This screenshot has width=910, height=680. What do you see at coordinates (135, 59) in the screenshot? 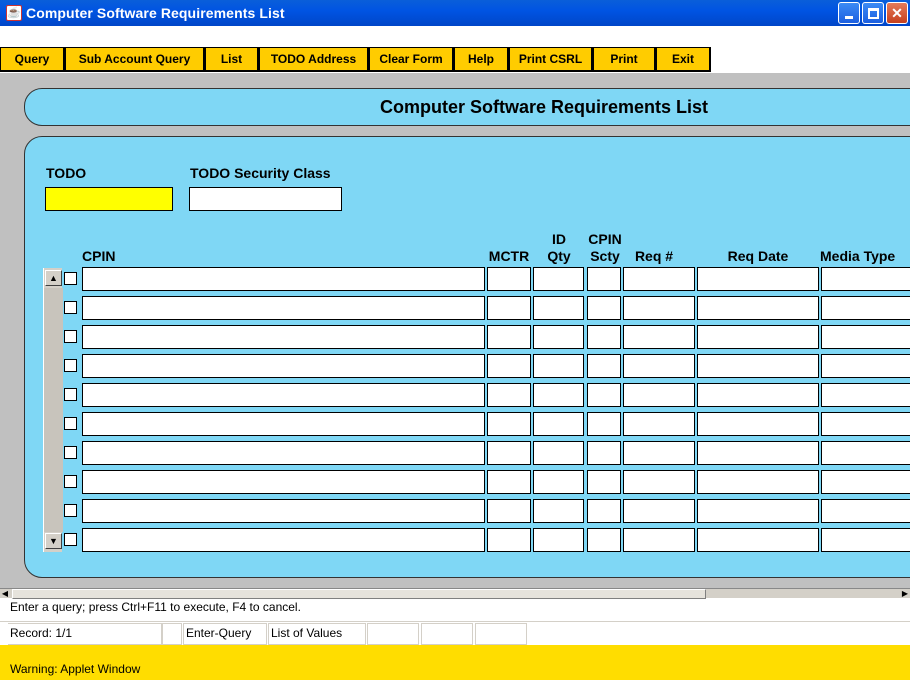
I see `sub-account-query-button: Sub Account Query` at bounding box center [135, 59].